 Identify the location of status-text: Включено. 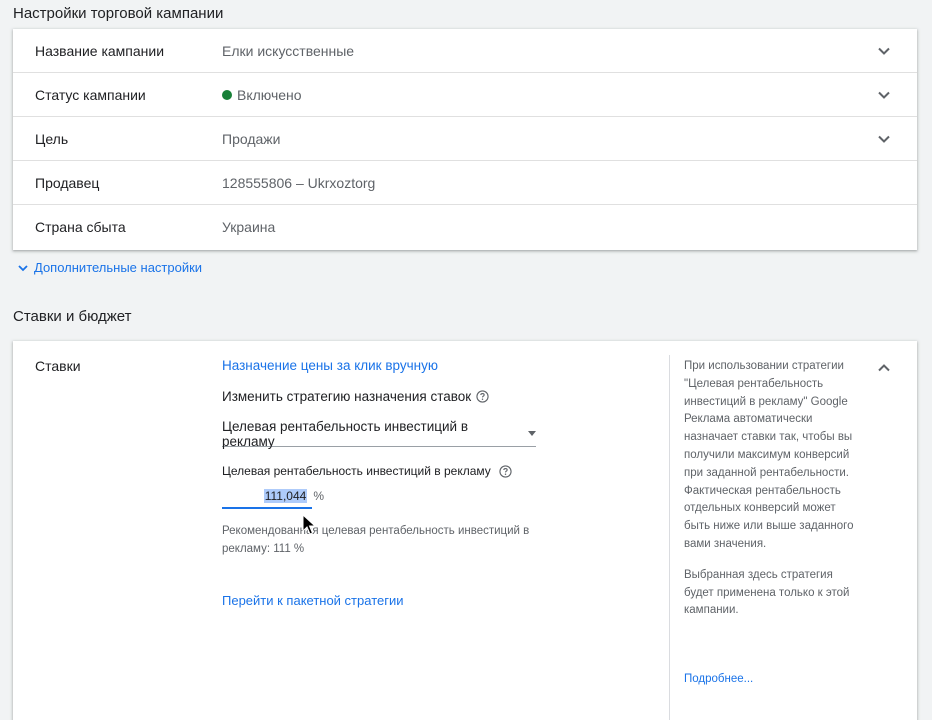
(269, 94).